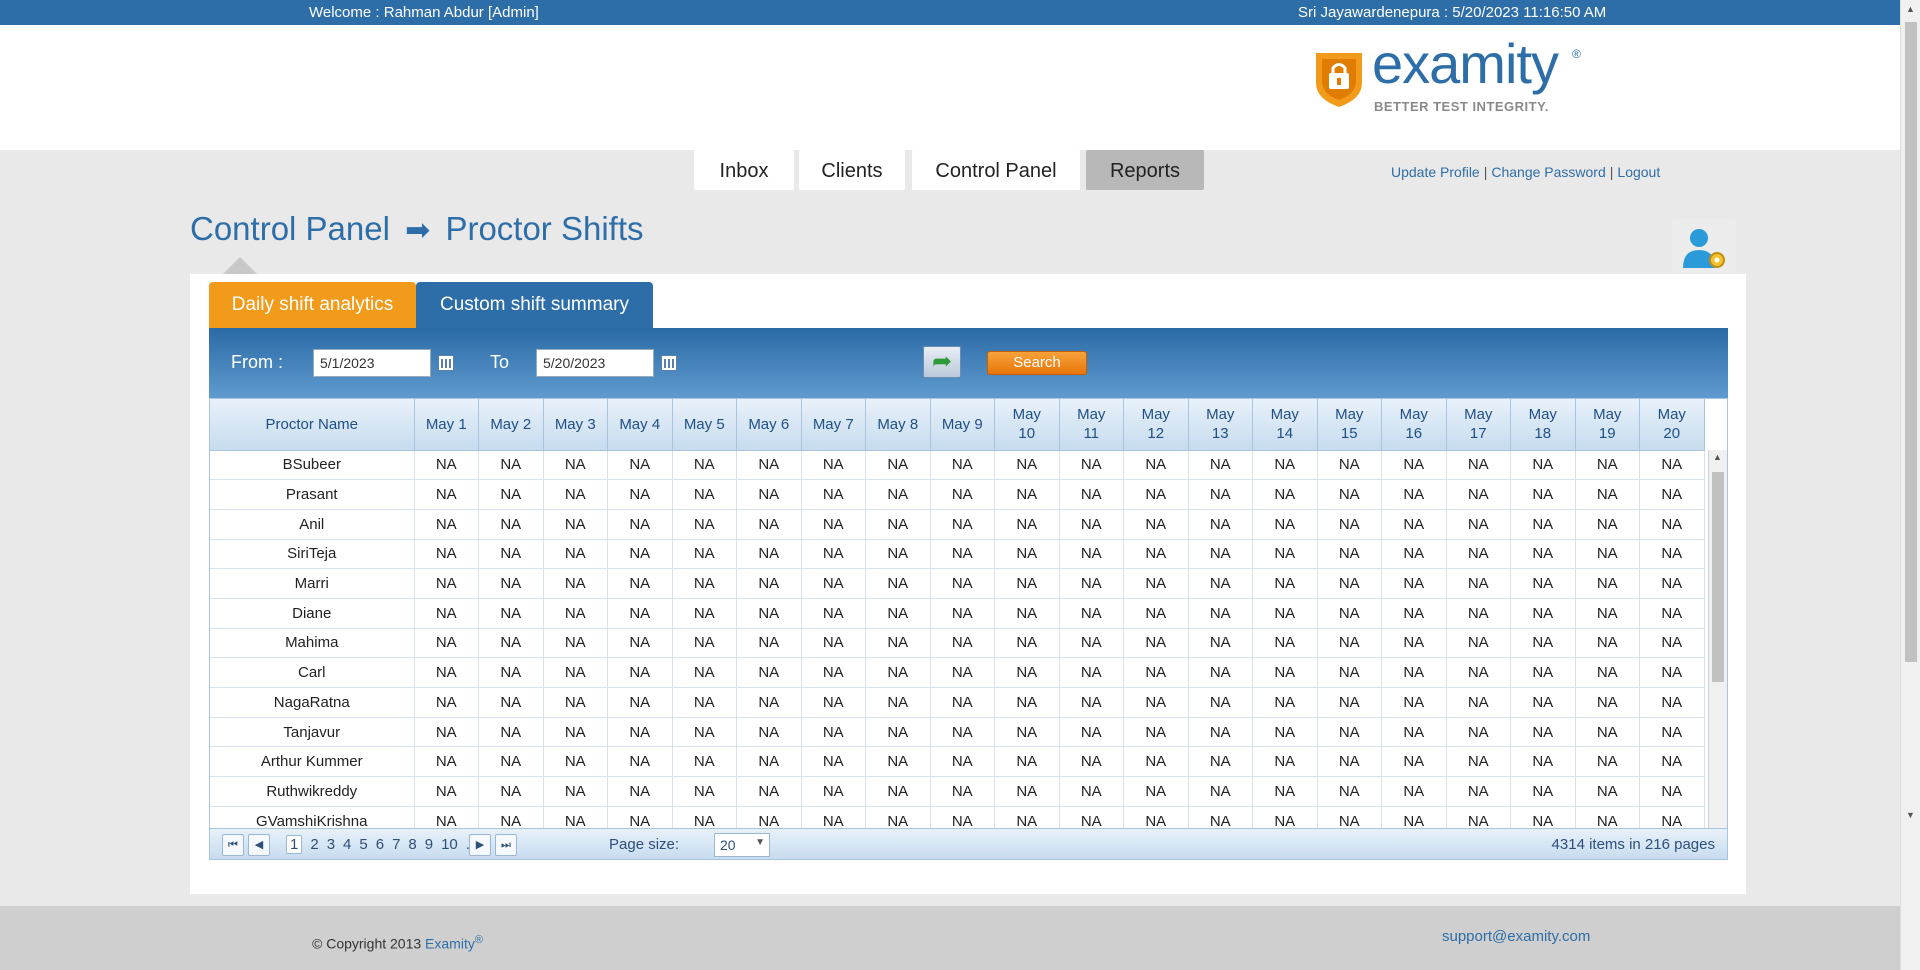 Image resolution: width=1920 pixels, height=970 pixels. Describe the element at coordinates (372, 363) in the screenshot. I see `from-date-input` at that location.